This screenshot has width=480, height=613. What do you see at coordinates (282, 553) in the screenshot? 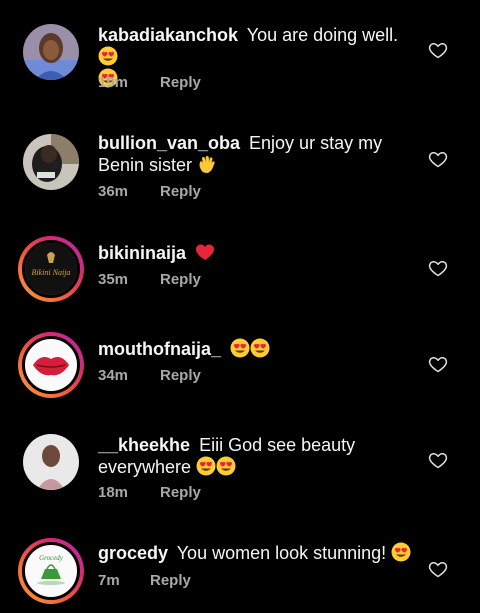
I see `comment-body: You women look stunning!` at bounding box center [282, 553].